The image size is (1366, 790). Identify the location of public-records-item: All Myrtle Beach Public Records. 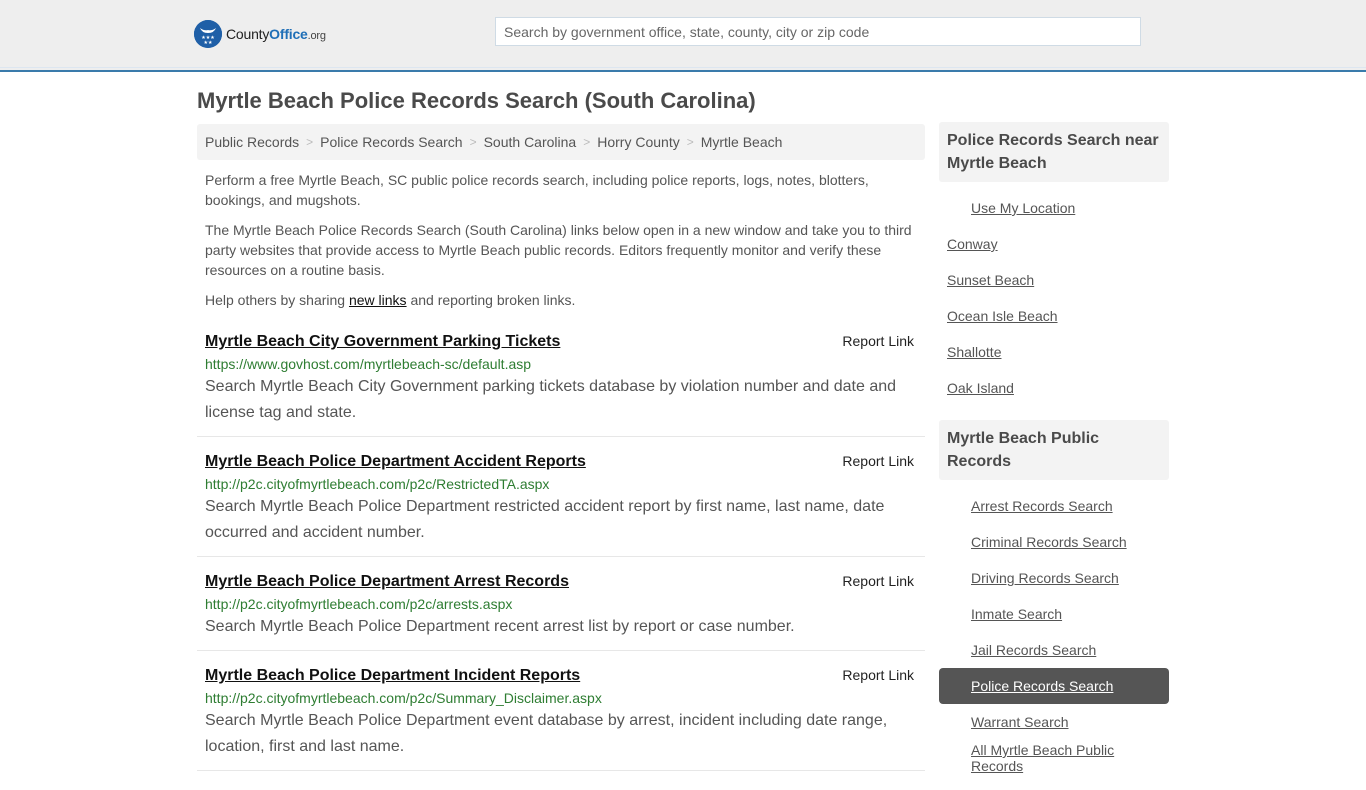
(1054, 758).